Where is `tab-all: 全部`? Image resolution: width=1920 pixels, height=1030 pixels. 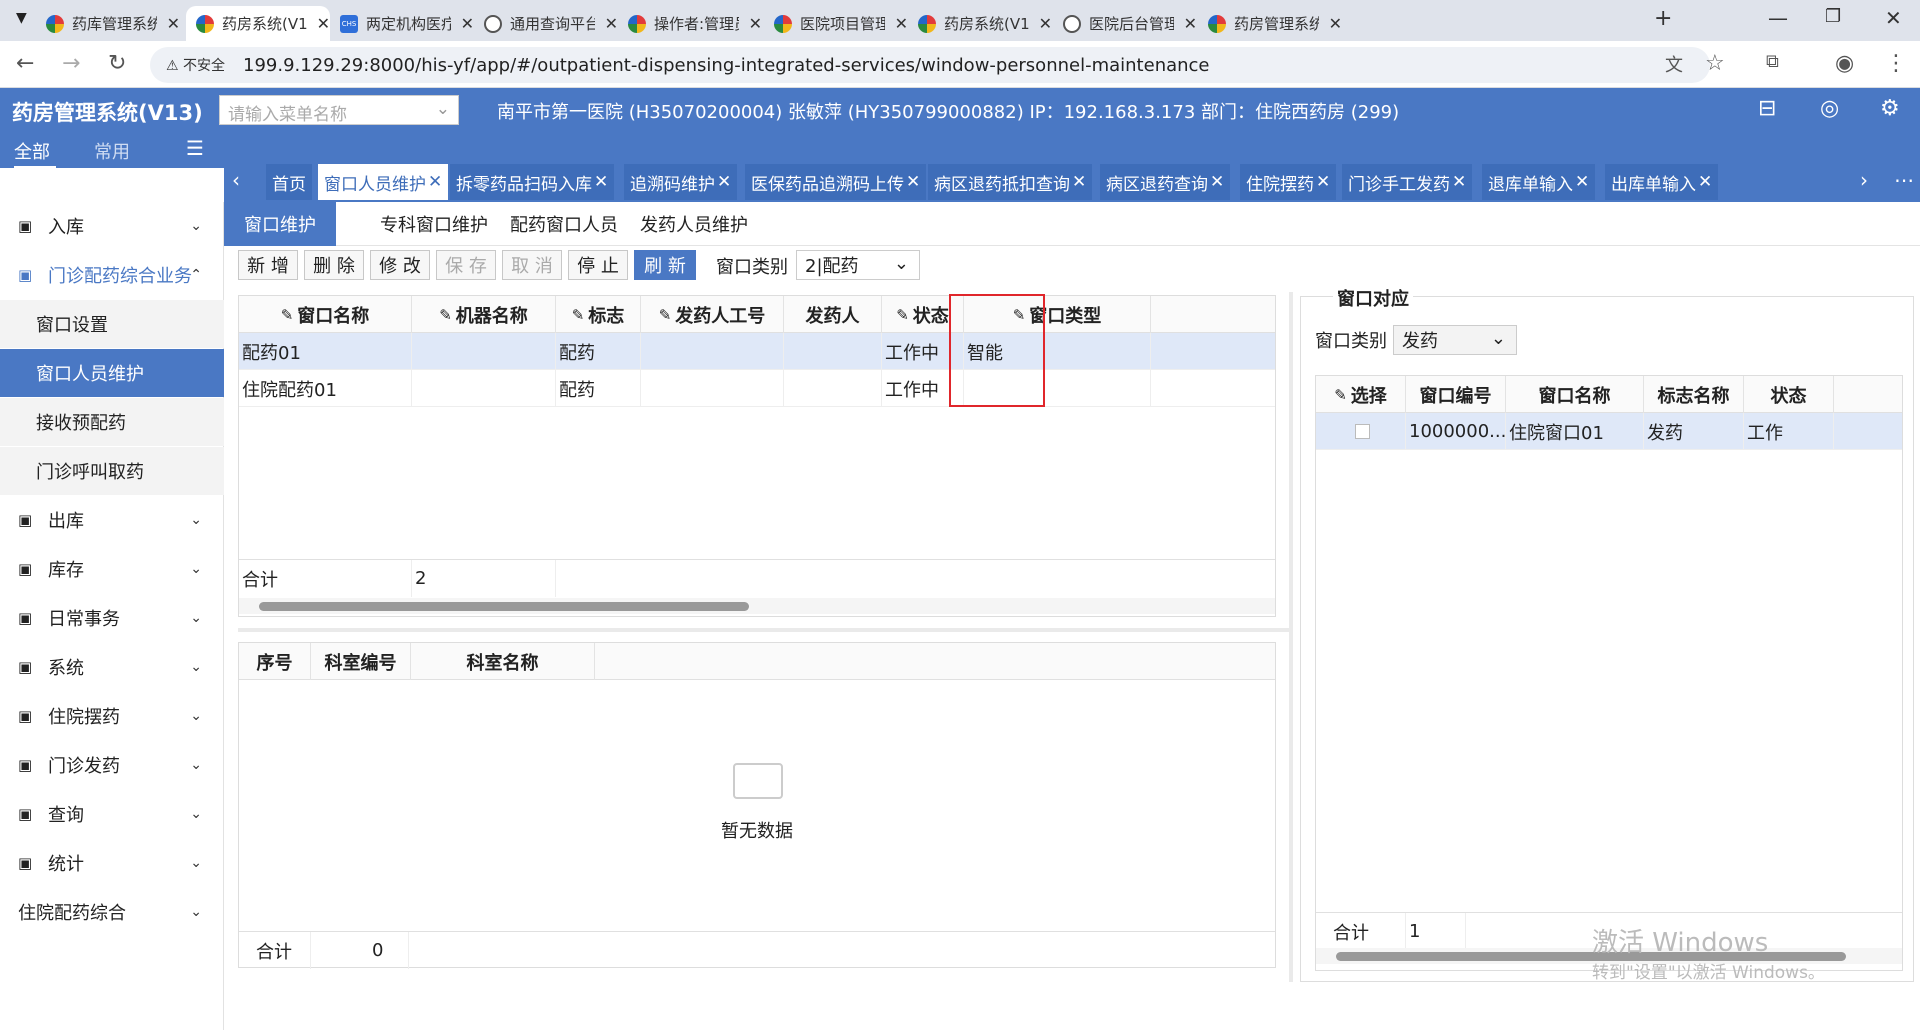 tab-all: 全部 is located at coordinates (32, 151).